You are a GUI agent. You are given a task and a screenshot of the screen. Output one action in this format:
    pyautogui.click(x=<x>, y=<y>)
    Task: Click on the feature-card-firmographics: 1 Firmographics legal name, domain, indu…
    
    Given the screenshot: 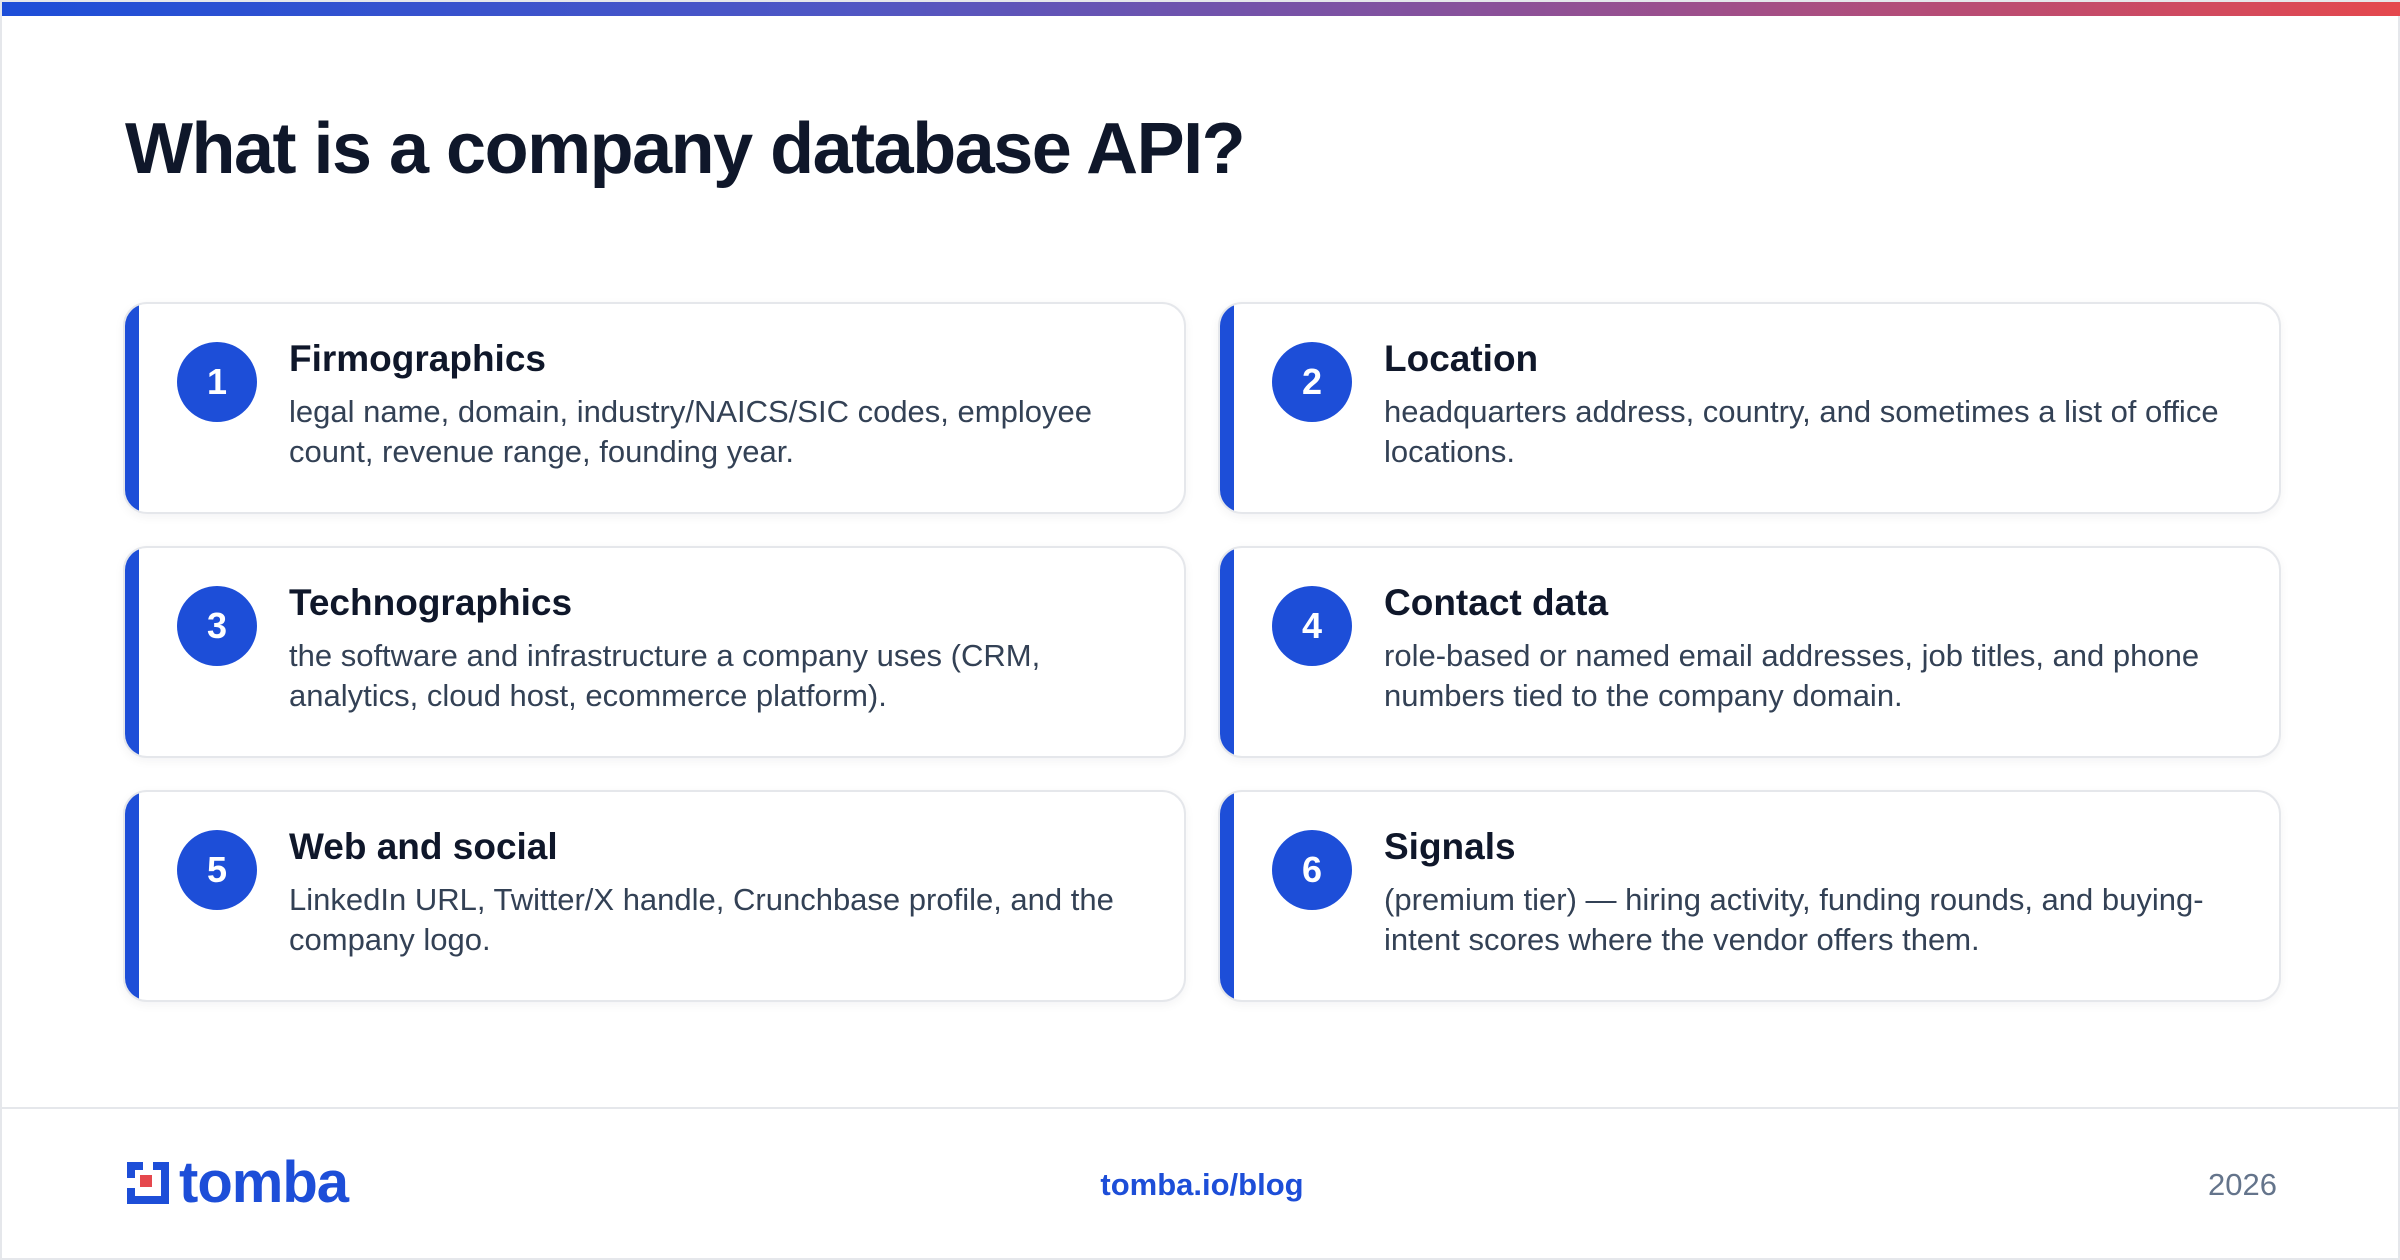 What is the action you would take?
    pyautogui.click(x=654, y=408)
    